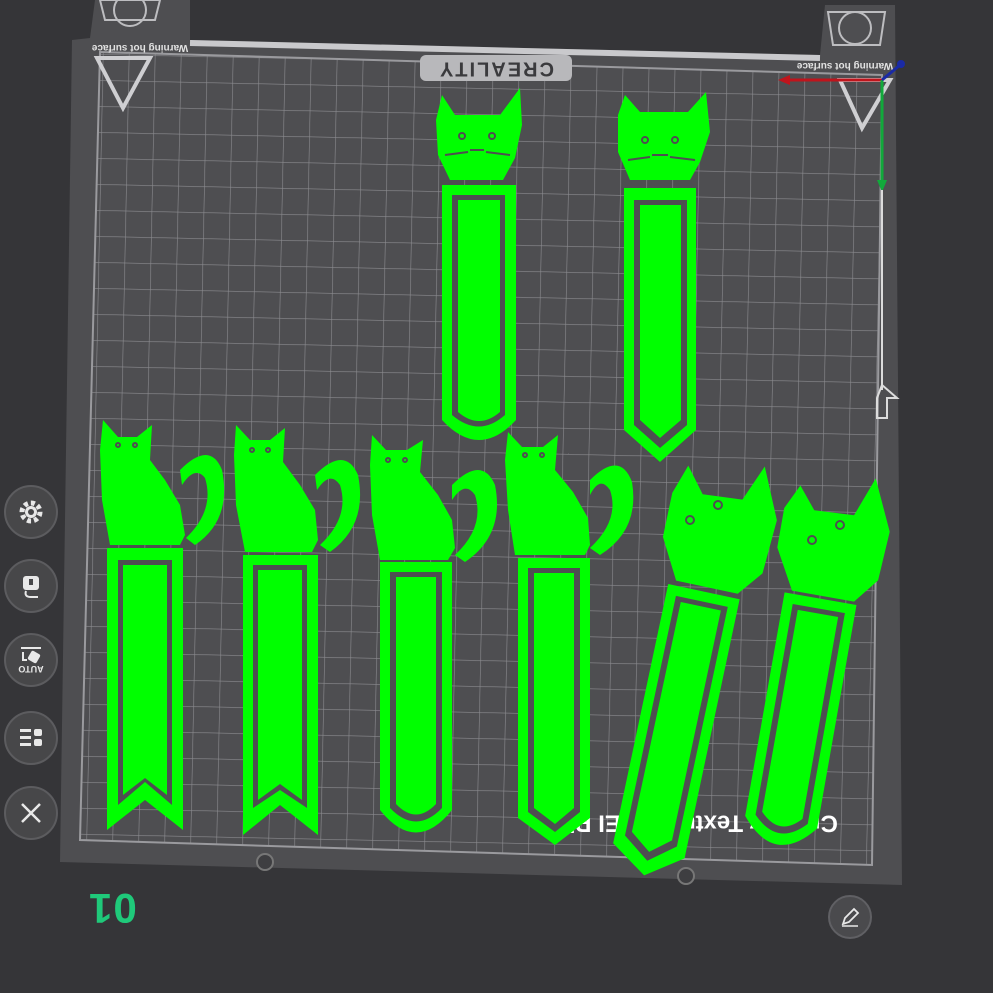 The height and width of the screenshot is (993, 993). I want to click on warning-label-right: Warning hot surface, so click(844, 65).